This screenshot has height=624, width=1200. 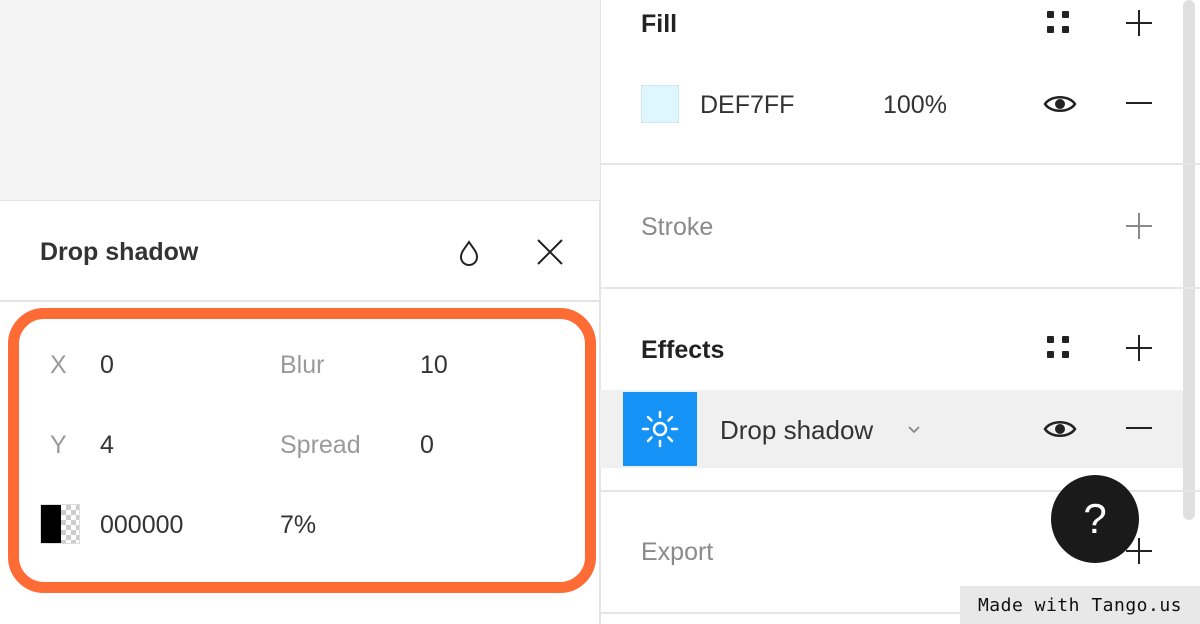 What do you see at coordinates (796, 430) in the screenshot?
I see `effect-type-dropdown: Drop shadow` at bounding box center [796, 430].